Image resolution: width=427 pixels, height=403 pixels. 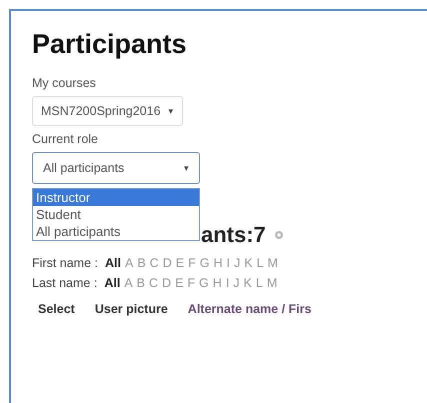 What do you see at coordinates (65, 139) in the screenshot?
I see `field-label: Current role` at bounding box center [65, 139].